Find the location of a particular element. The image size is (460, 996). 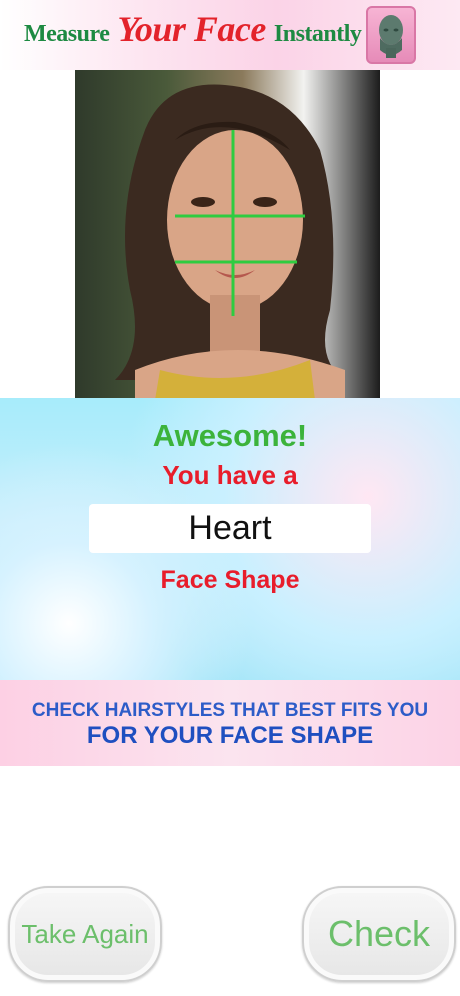

you-have-label: You have a is located at coordinates (230, 475).